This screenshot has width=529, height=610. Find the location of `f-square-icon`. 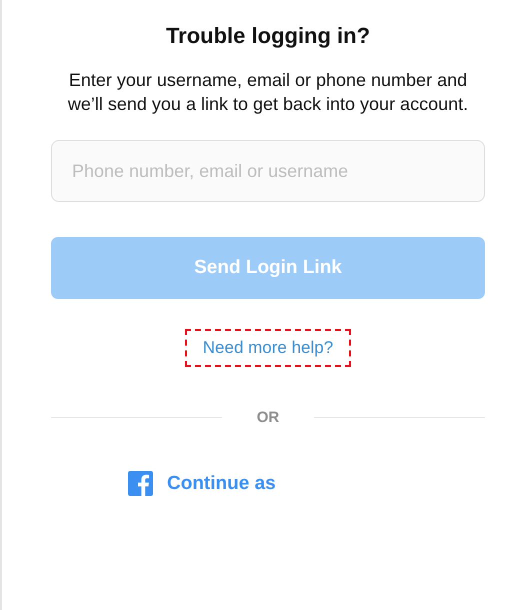

f-square-icon is located at coordinates (140, 483).